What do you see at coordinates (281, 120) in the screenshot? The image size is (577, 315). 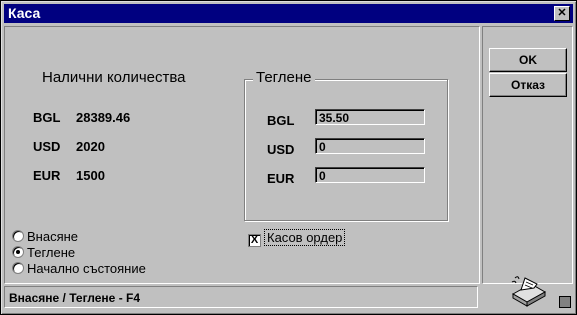 I see `withdraw-bgl-label: BGL` at bounding box center [281, 120].